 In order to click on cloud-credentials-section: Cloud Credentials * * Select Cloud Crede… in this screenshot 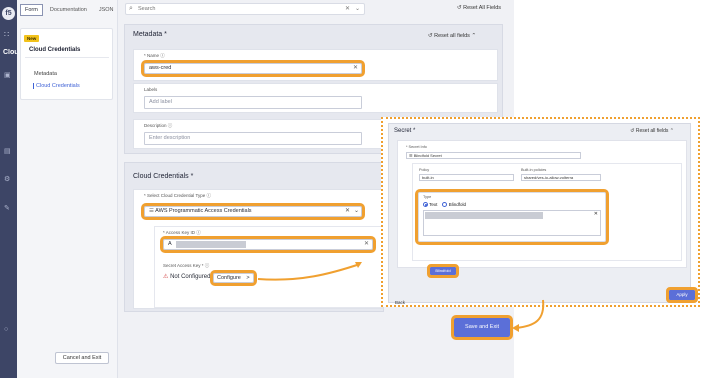, I will do `click(254, 237)`.